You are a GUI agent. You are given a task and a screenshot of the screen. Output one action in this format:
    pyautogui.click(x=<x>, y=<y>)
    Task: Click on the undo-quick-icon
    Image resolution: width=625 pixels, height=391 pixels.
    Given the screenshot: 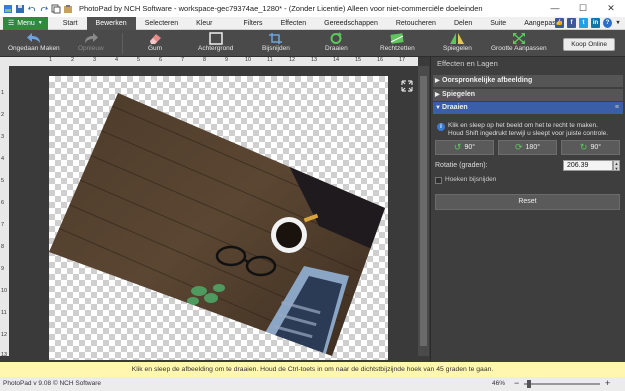 What is the action you would take?
    pyautogui.click(x=32, y=9)
    